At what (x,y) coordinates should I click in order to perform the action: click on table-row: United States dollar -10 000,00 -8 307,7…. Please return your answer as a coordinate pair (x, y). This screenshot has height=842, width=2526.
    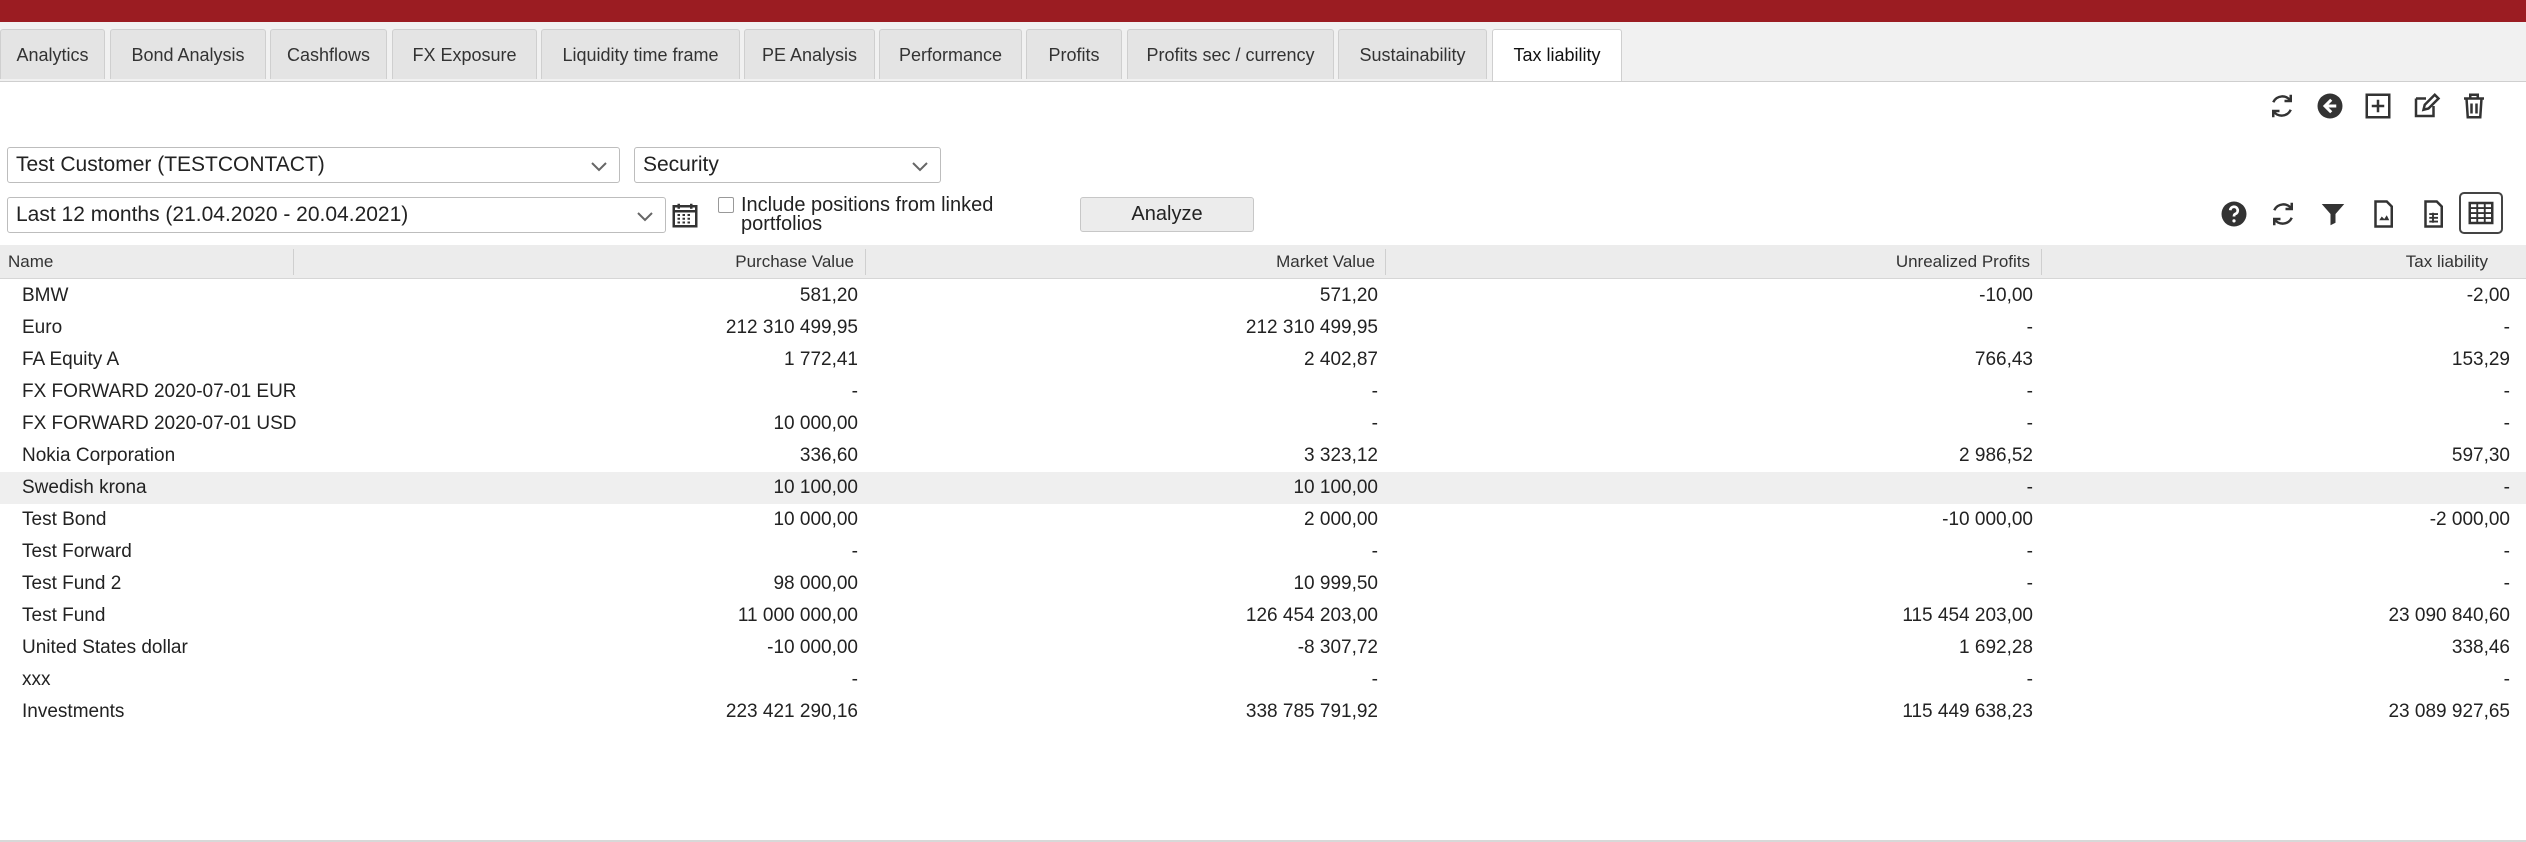
    Looking at the image, I should click on (1263, 648).